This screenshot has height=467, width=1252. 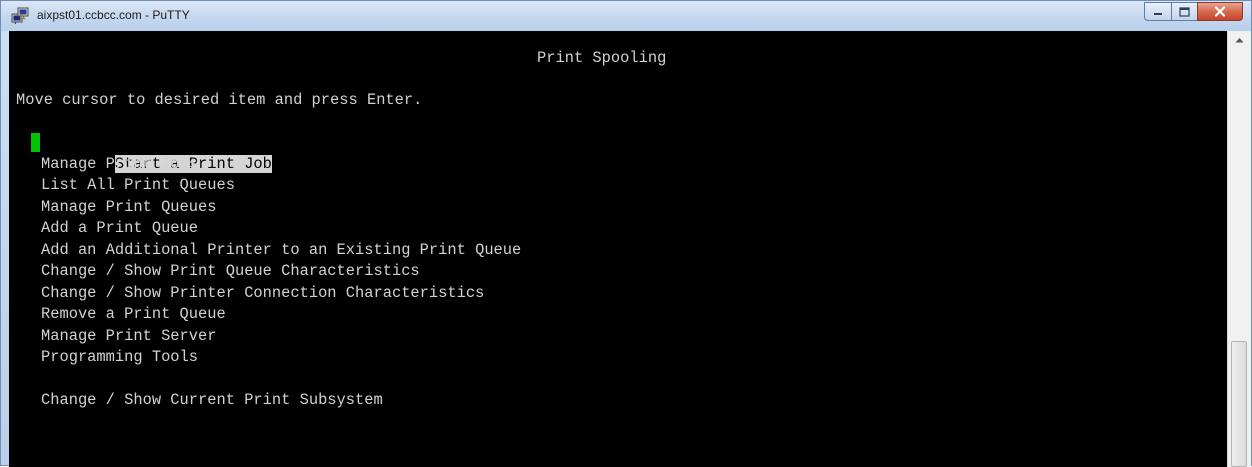 What do you see at coordinates (281, 358) in the screenshot?
I see `menu-item-programming-tools: Programming Tools` at bounding box center [281, 358].